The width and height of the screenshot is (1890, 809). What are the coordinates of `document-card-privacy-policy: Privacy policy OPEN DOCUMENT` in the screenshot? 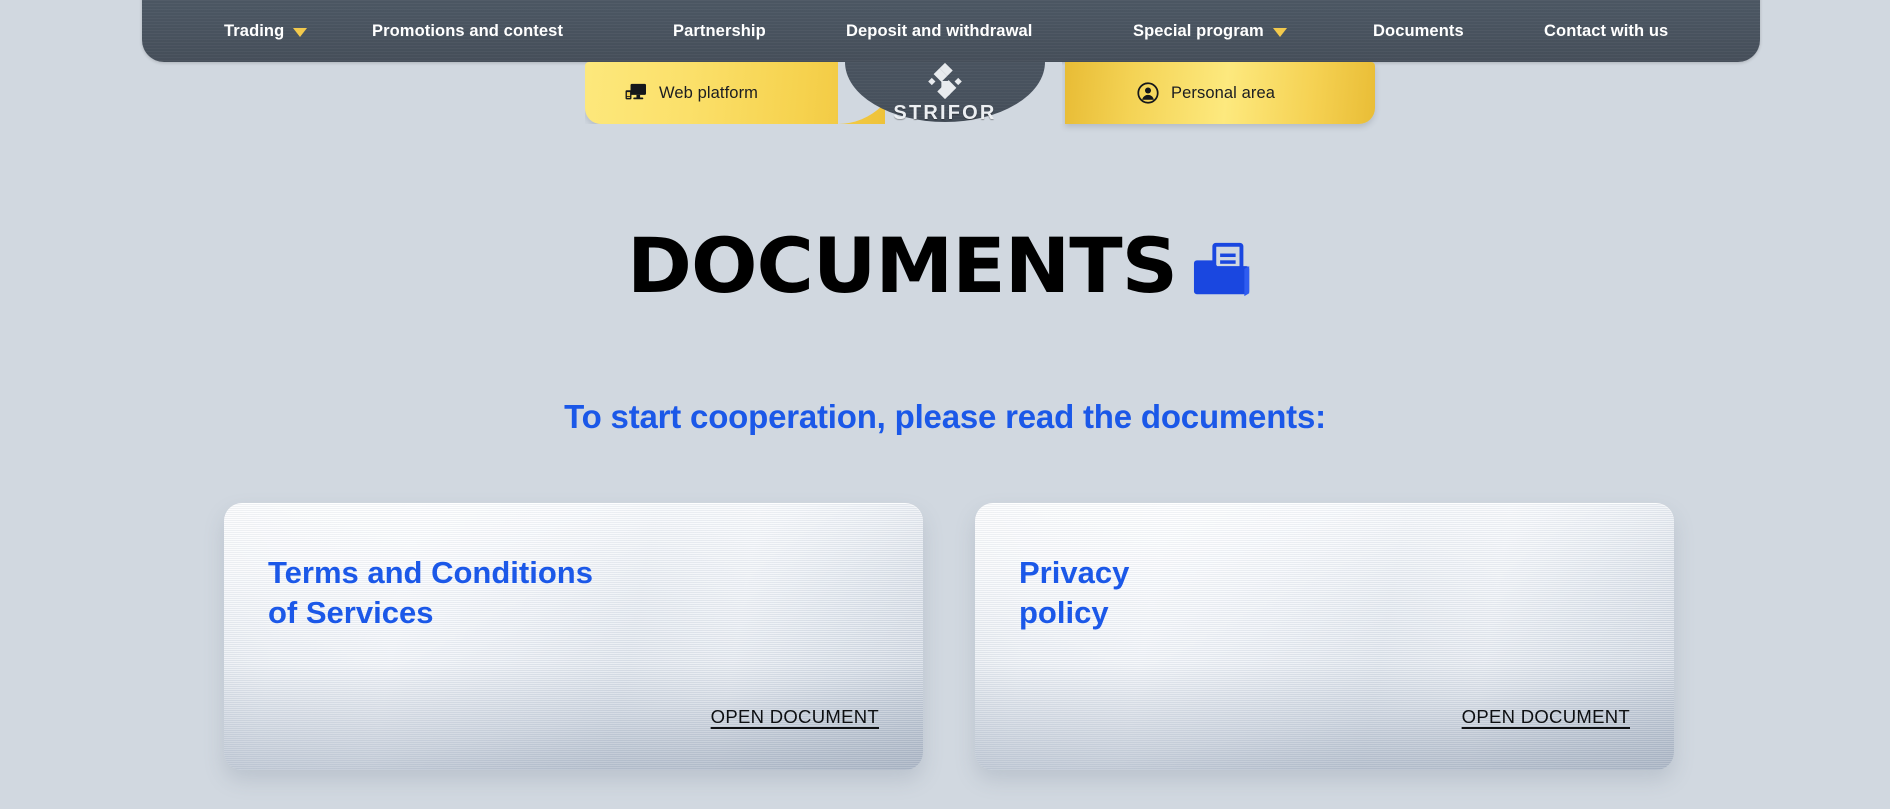 It's located at (1324, 636).